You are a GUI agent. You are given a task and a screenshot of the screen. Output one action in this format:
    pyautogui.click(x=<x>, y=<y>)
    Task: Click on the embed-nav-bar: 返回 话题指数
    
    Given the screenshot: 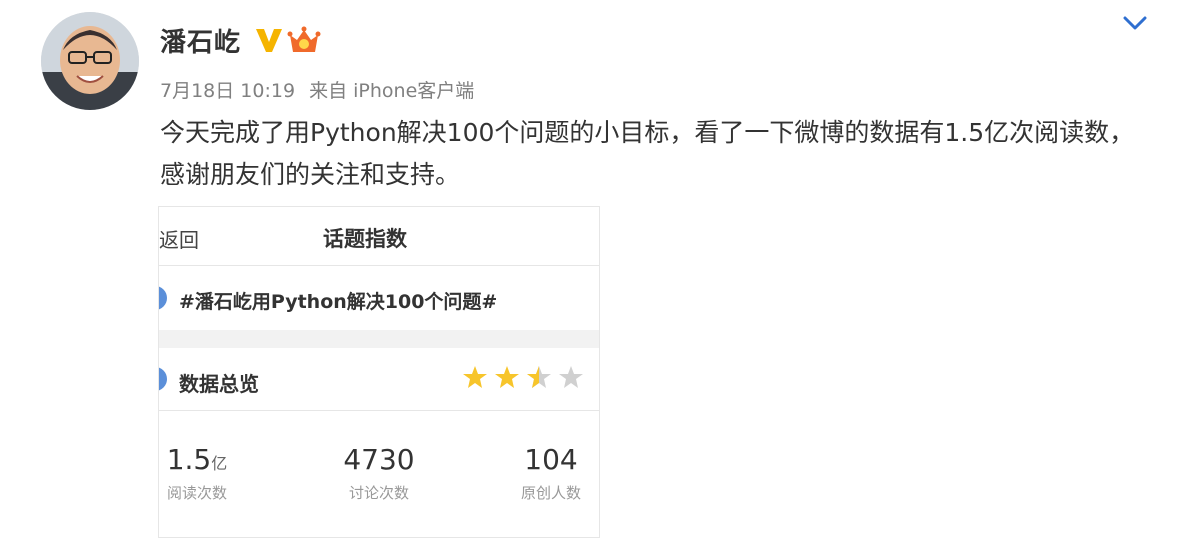 What is the action you would take?
    pyautogui.click(x=379, y=236)
    